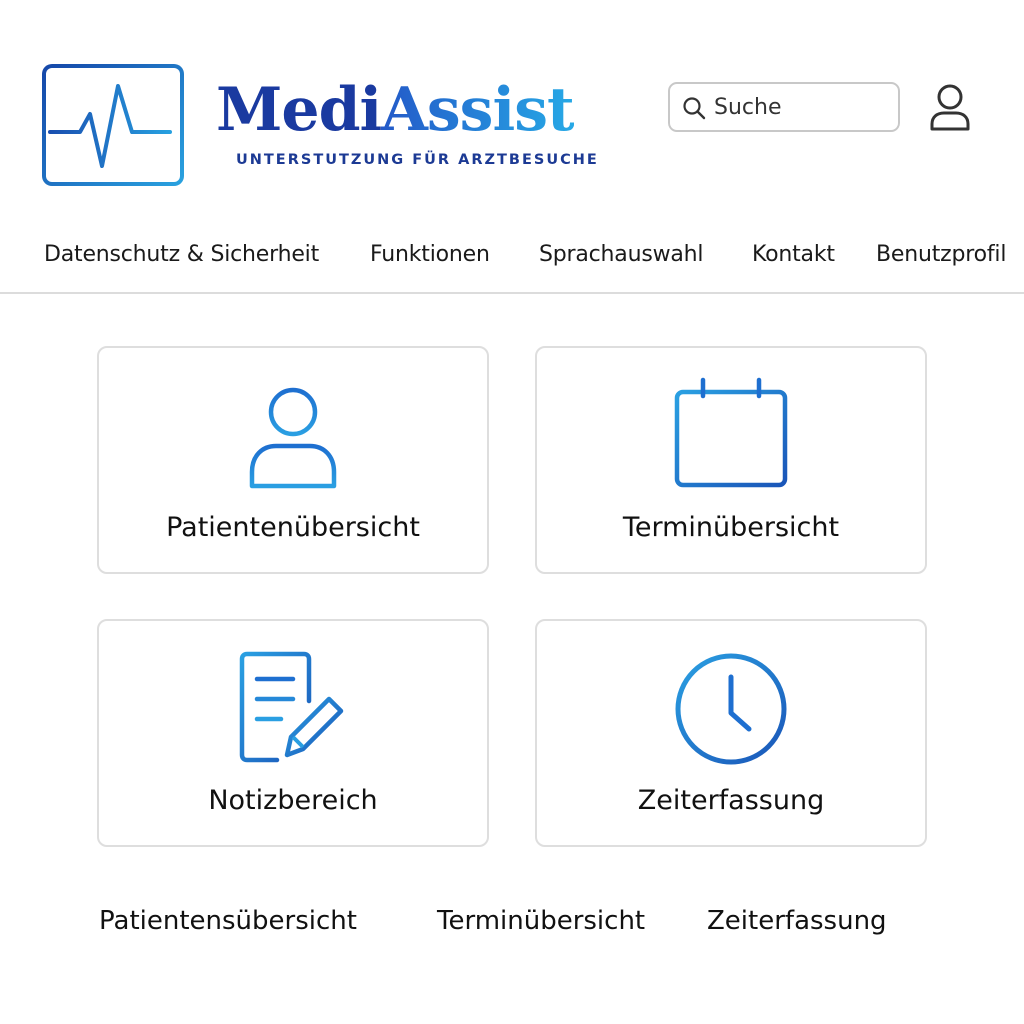 The image size is (1024, 1024). I want to click on footer-link-terminuebersicht: Terminübersicht, so click(541, 921).